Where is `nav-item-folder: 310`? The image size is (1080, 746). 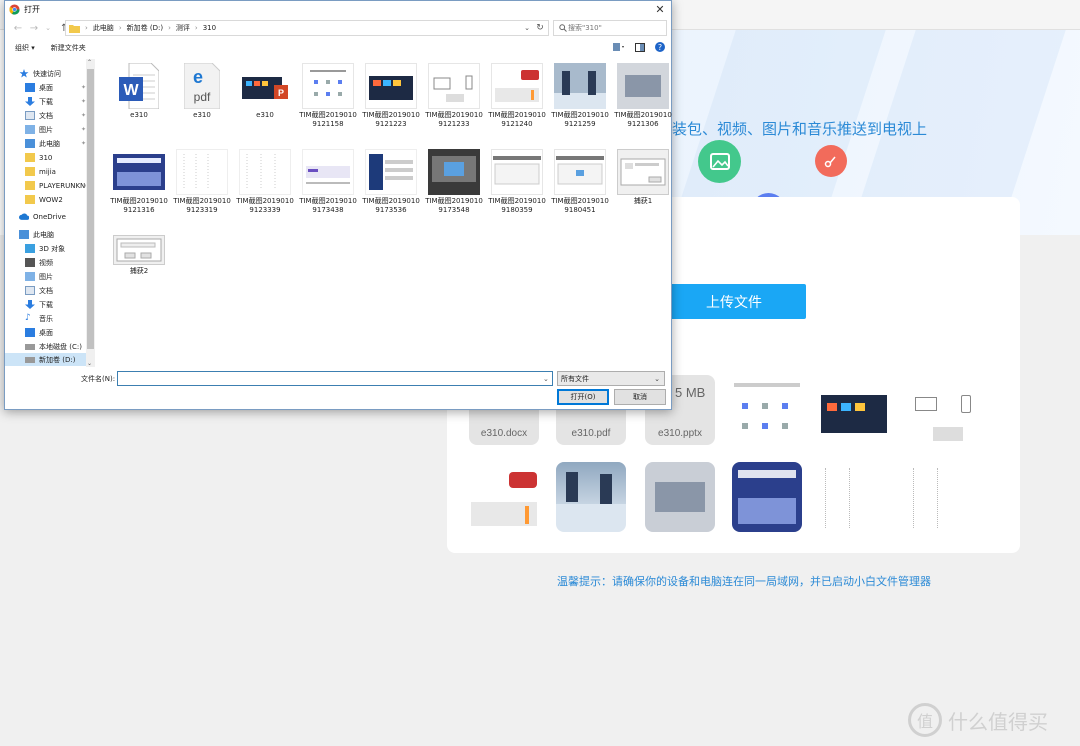 nav-item-folder: 310 is located at coordinates (38, 157).